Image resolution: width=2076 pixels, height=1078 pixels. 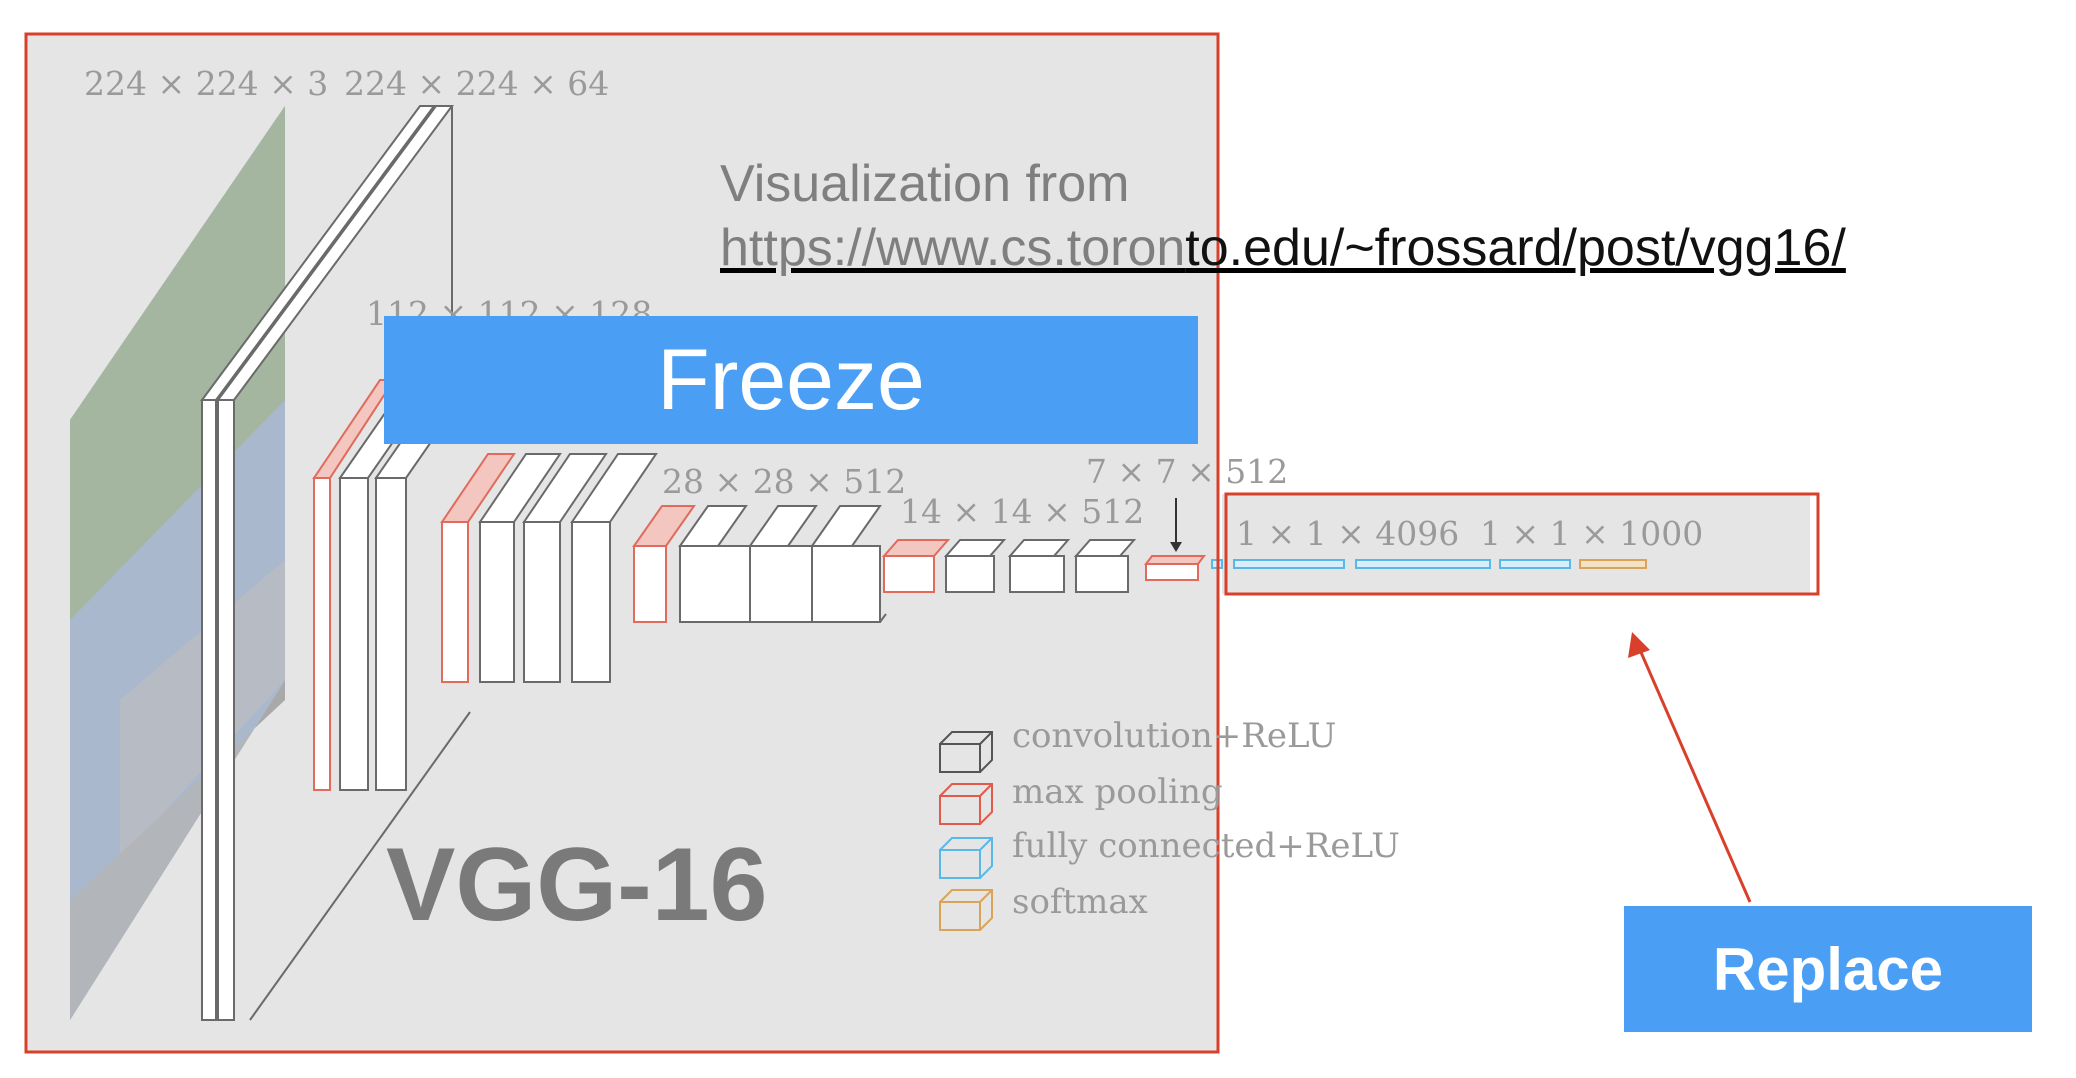 What do you see at coordinates (1592, 533) in the screenshot?
I see `softmax-dims-label: 1 × 1 × 1000` at bounding box center [1592, 533].